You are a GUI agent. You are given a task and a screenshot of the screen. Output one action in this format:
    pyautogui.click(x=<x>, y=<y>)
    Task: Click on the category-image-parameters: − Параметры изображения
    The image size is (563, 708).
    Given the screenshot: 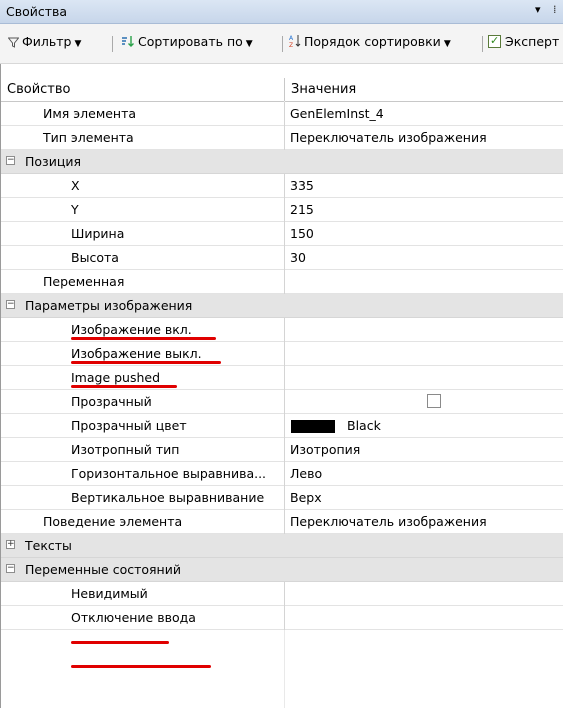 What is the action you would take?
    pyautogui.click(x=282, y=306)
    